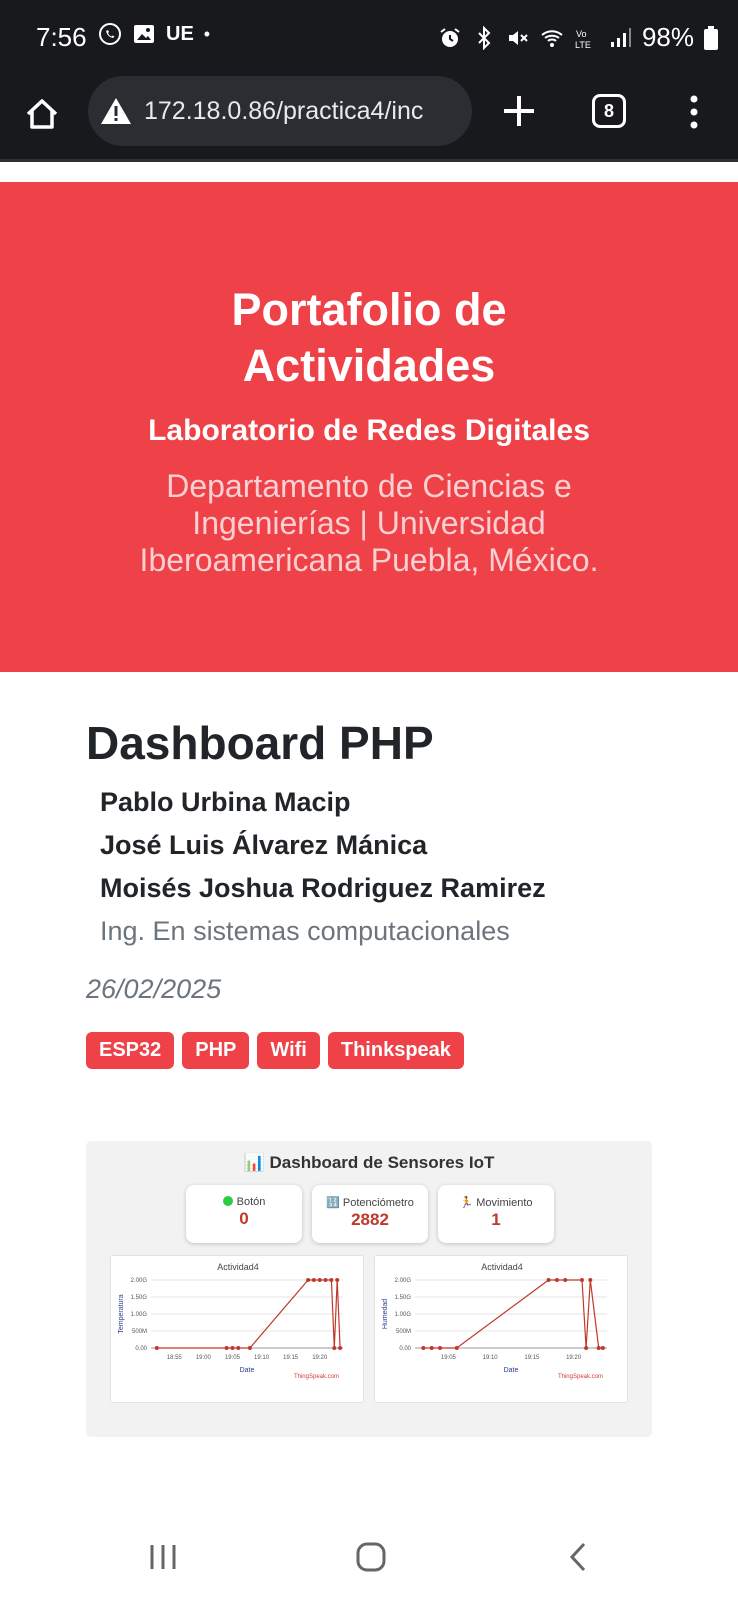 The height and width of the screenshot is (1600, 738). I want to click on dashboard-title: 📊 Dashboard de Sensores IoT, so click(369, 1162).